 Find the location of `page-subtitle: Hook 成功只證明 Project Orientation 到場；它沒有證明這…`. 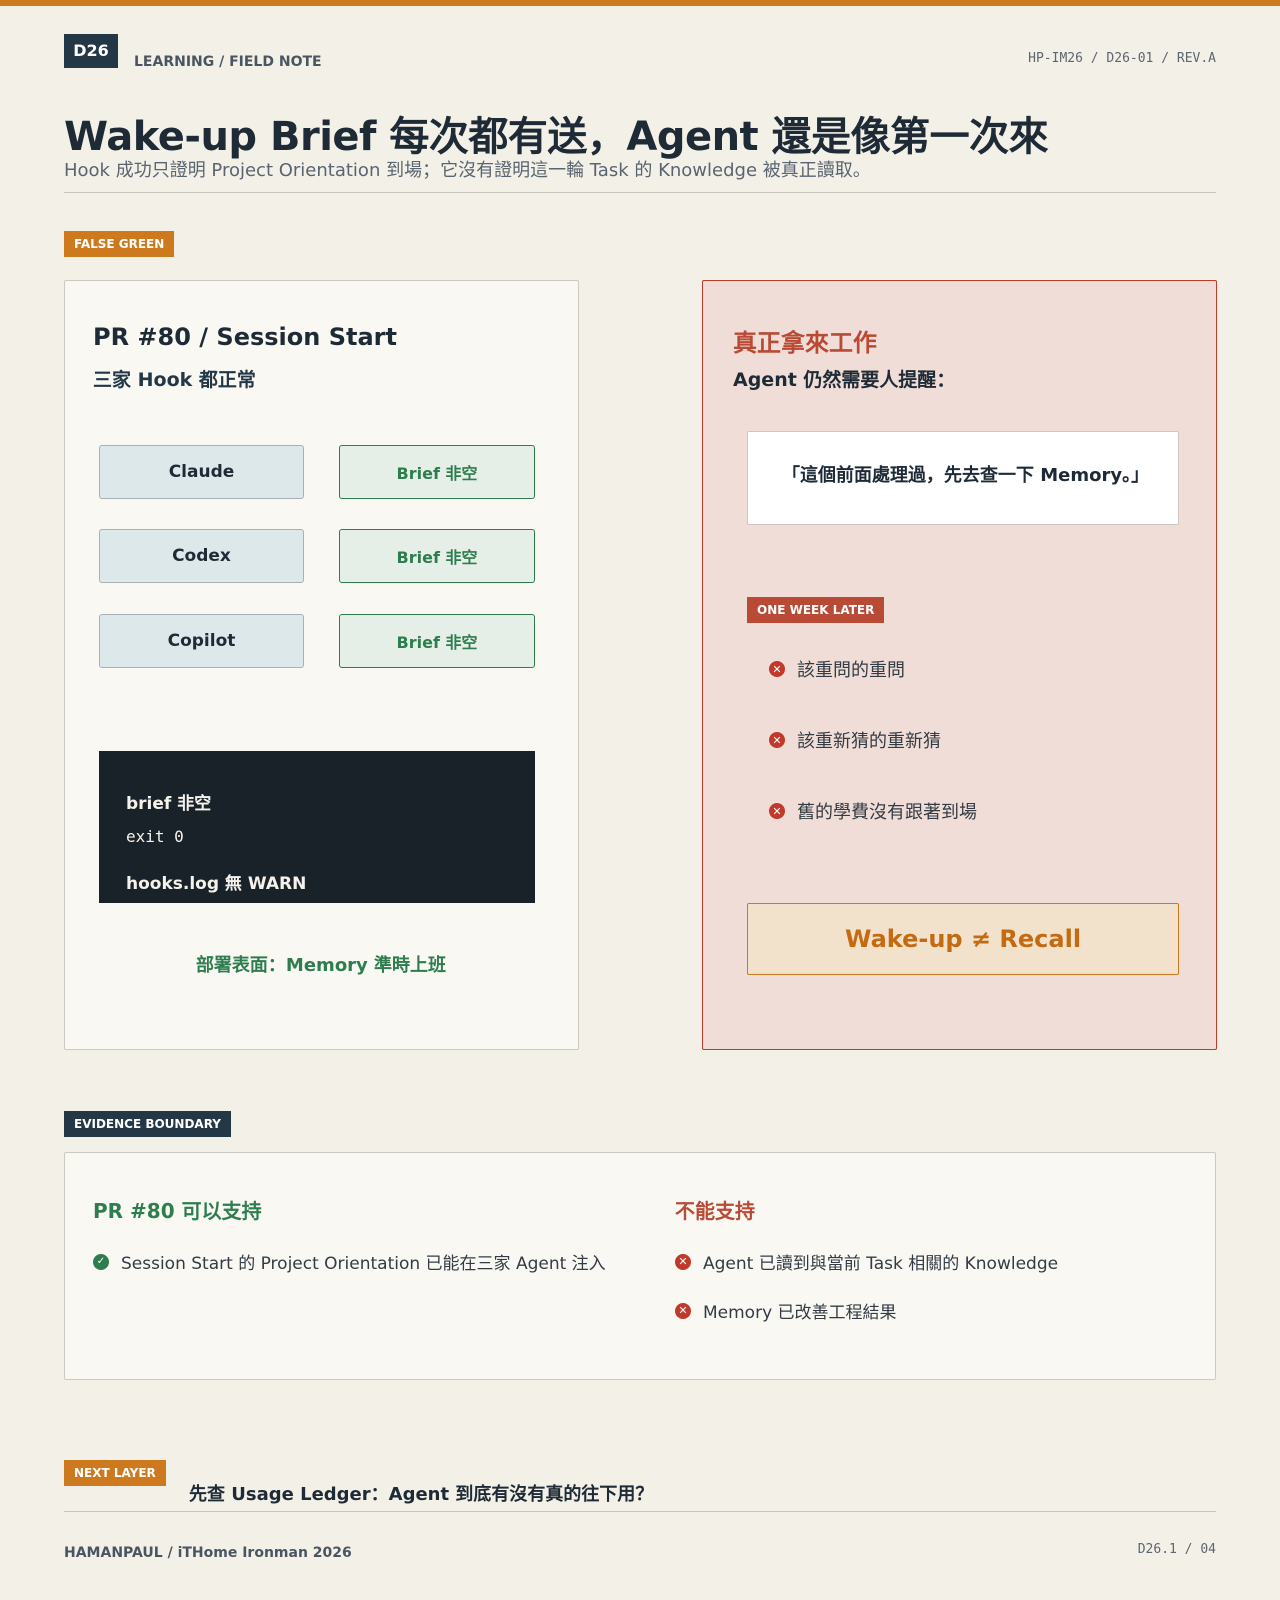

page-subtitle: Hook 成功只證明 Project Orientation 到場；它沒有證明這… is located at coordinates (467, 170).